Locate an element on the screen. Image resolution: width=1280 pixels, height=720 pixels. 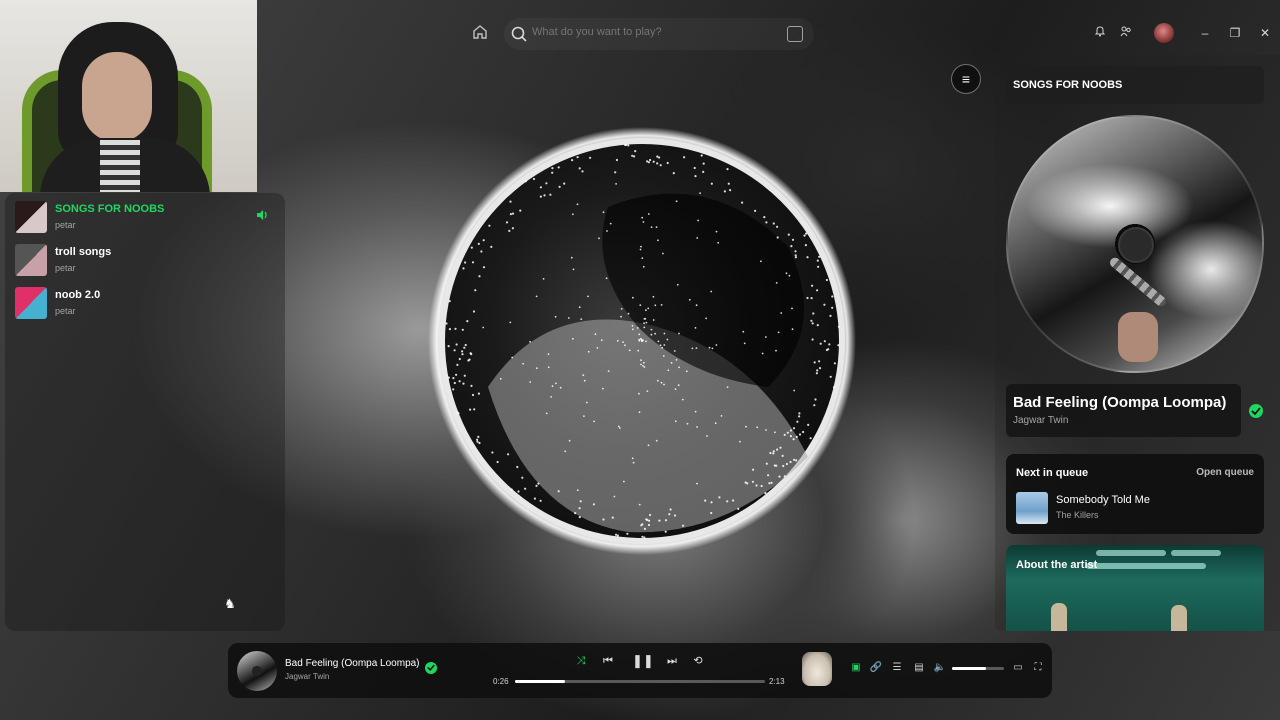
about-artist-card: About the artist is located at coordinates (1135, 588).